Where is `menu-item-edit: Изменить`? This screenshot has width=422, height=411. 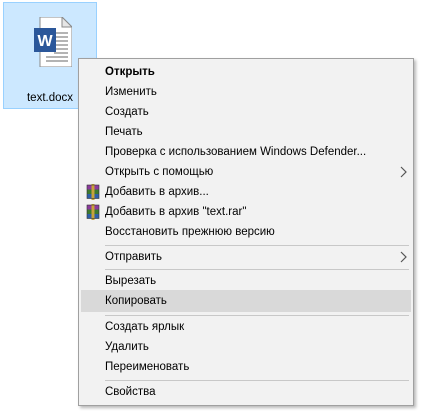
menu-item-edit: Изменить is located at coordinates (246, 92).